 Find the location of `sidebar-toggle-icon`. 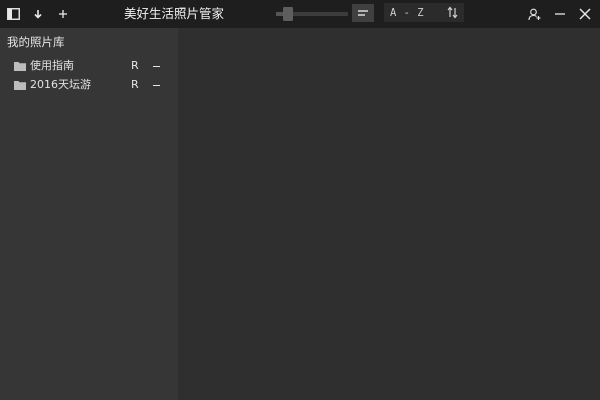

sidebar-toggle-icon is located at coordinates (13, 14).